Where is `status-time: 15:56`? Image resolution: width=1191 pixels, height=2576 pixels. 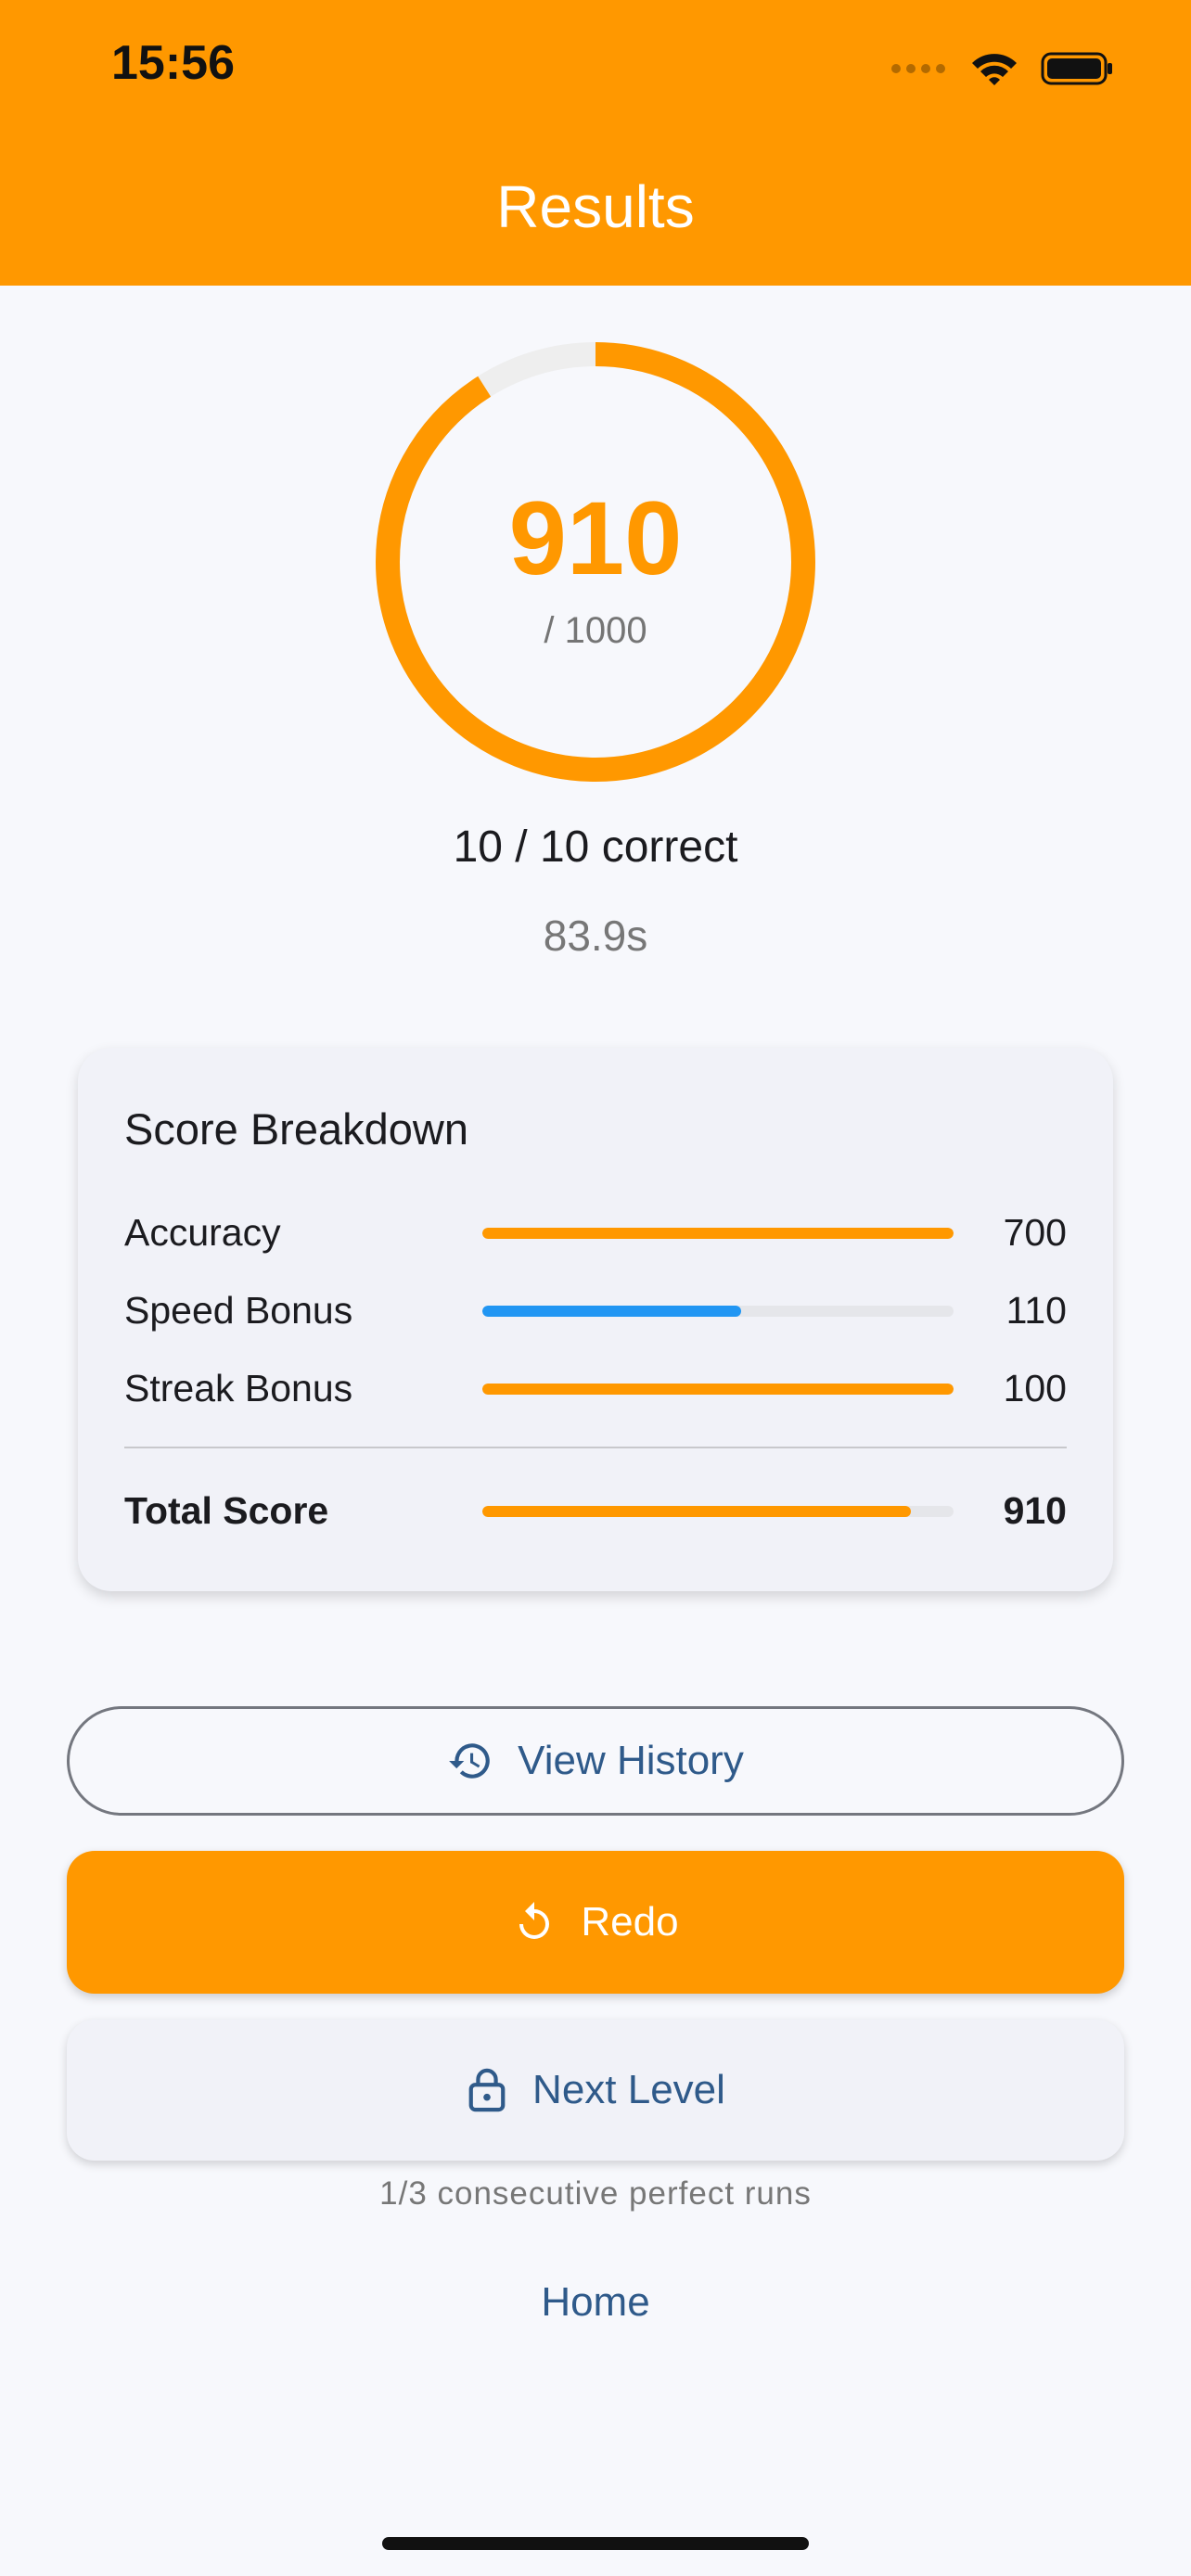 status-time: 15:56 is located at coordinates (173, 63).